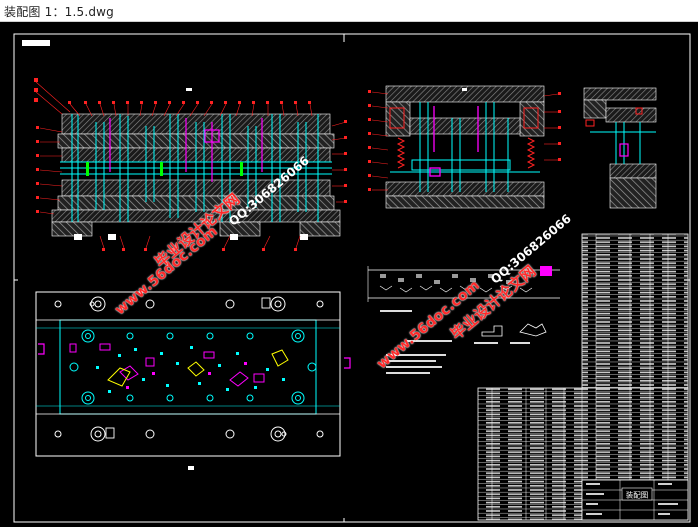  I want to click on window-titlebar: 装配图 1：1.5.dwg, so click(349, 11).